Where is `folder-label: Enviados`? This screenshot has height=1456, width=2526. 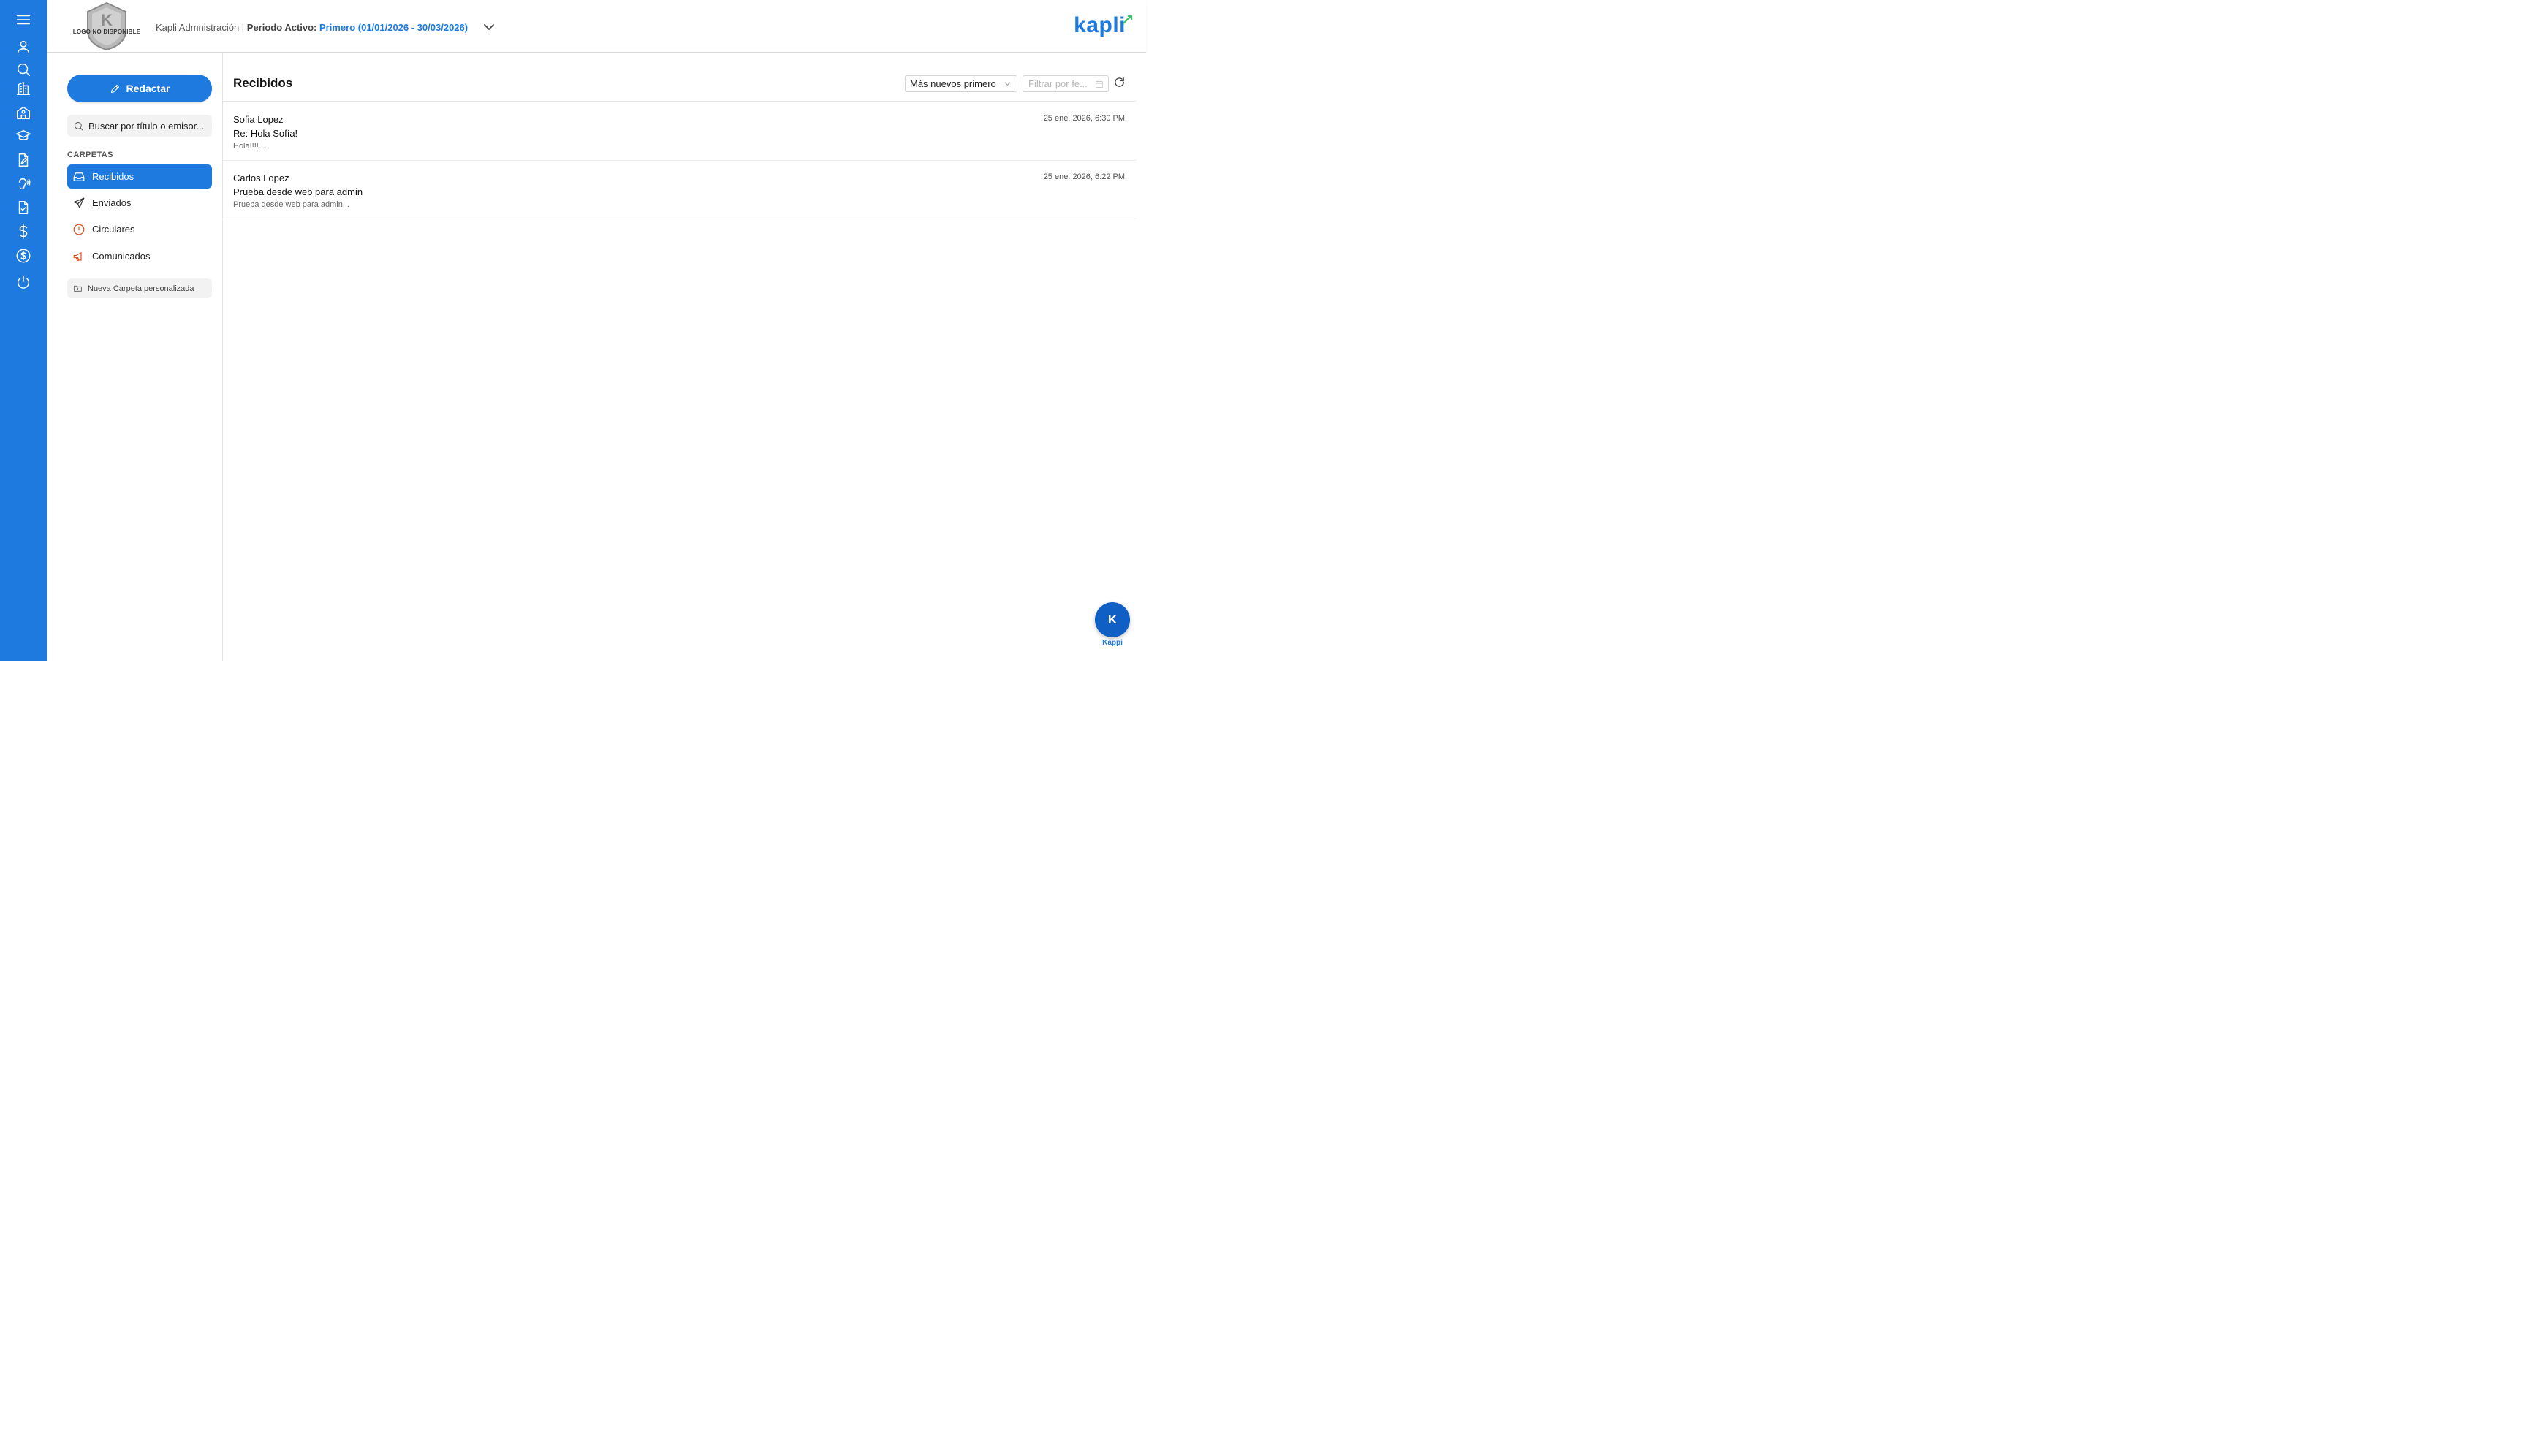 folder-label: Enviados is located at coordinates (112, 202).